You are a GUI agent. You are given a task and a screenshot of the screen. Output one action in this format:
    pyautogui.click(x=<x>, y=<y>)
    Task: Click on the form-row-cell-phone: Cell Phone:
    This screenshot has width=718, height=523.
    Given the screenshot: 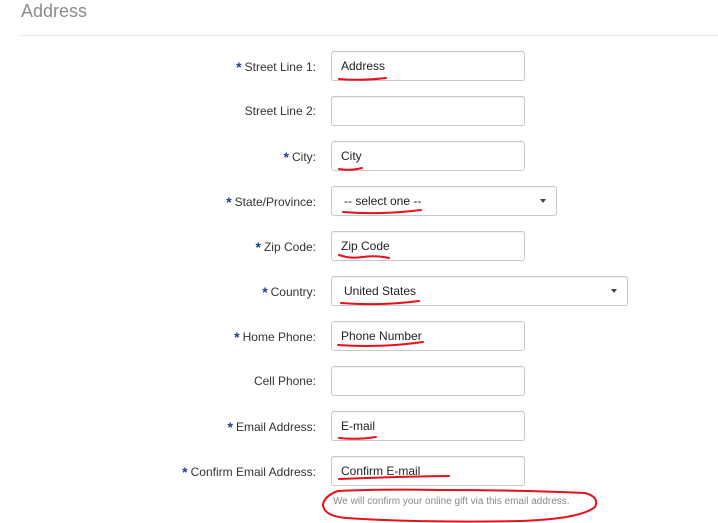 What is the action you would take?
    pyautogui.click(x=359, y=381)
    